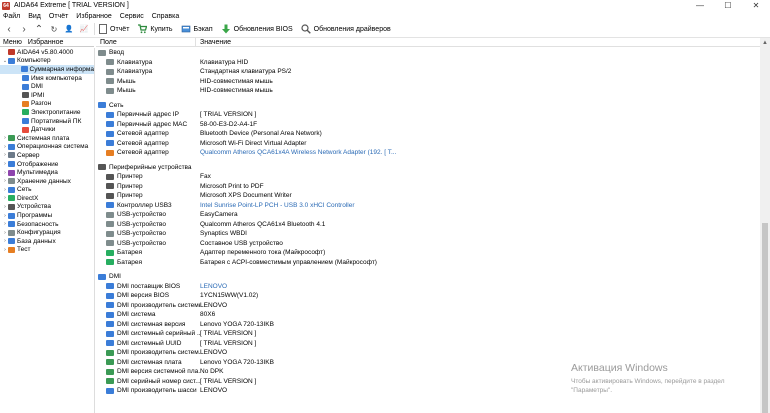 The width and height of the screenshot is (770, 413). Describe the element at coordinates (47, 147) in the screenshot. I see `tree-item: › Операционная система` at that location.